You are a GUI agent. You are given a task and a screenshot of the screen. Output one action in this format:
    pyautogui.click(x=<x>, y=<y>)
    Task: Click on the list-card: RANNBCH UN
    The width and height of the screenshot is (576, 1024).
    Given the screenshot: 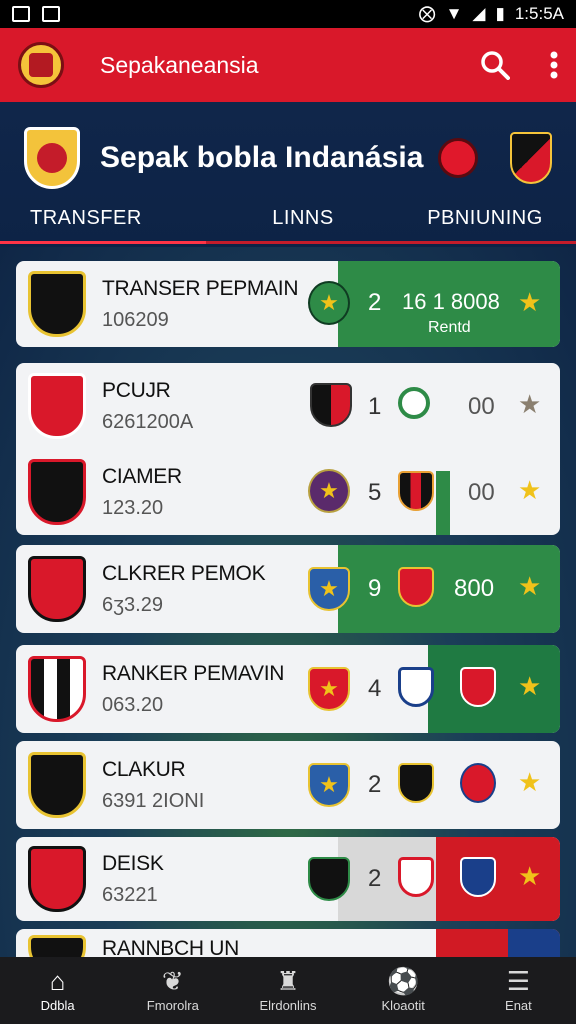 What is the action you would take?
    pyautogui.click(x=288, y=943)
    